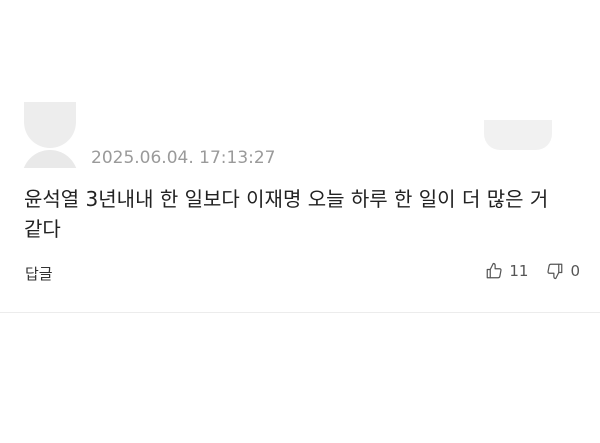 This screenshot has height=443, width=600. Describe the element at coordinates (286, 214) in the screenshot. I see `comment-text: 윤석열 3년내내 한 일보다 이재명 오늘 하루 한 일이 더 많은 거 같다` at that location.